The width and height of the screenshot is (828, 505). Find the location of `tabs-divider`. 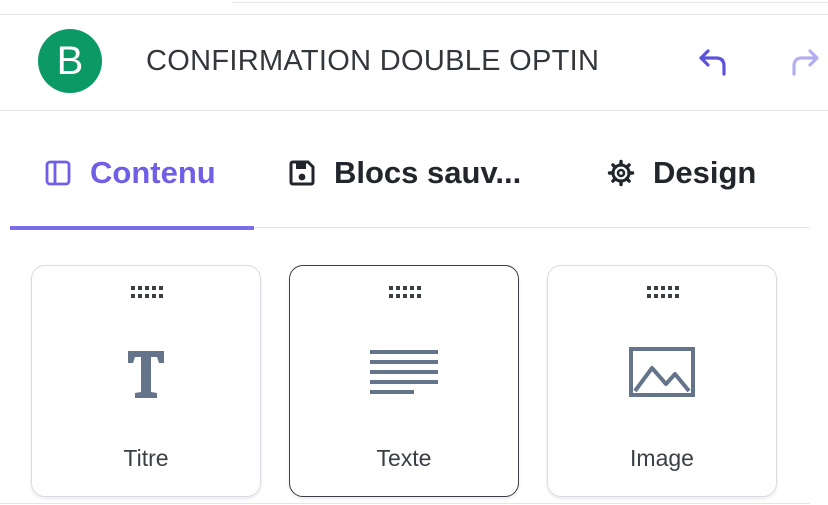

tabs-divider is located at coordinates (531, 227).